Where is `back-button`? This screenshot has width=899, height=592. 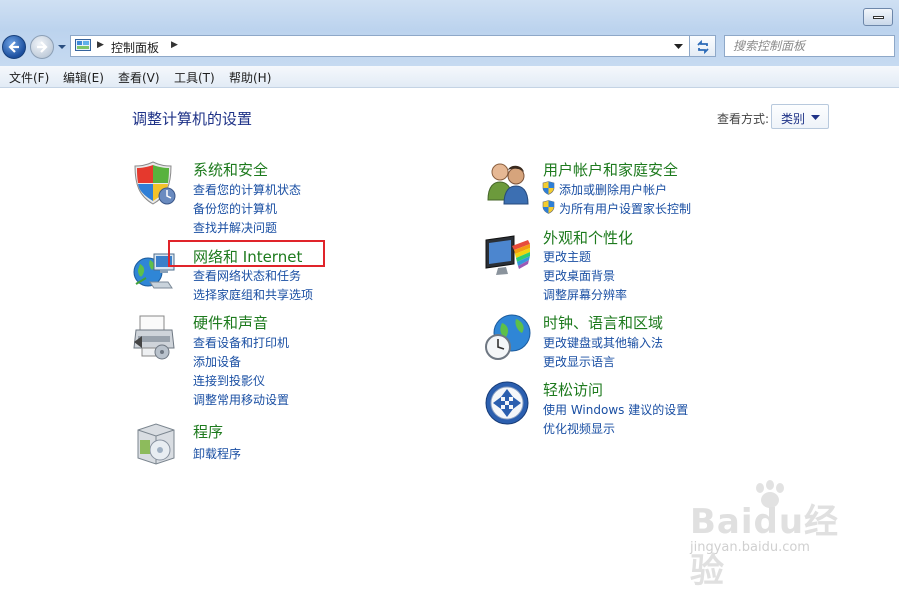
back-button is located at coordinates (14, 47).